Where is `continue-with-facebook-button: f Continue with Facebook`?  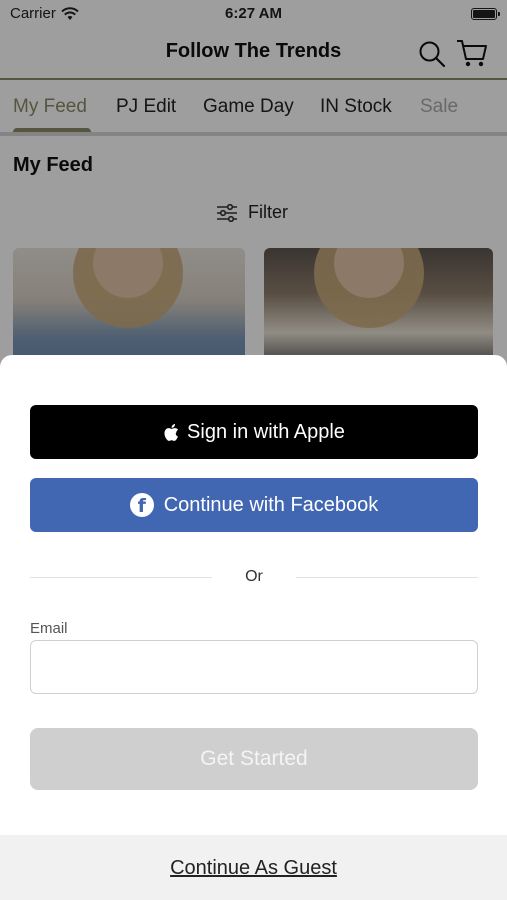 continue-with-facebook-button: f Continue with Facebook is located at coordinates (254, 505).